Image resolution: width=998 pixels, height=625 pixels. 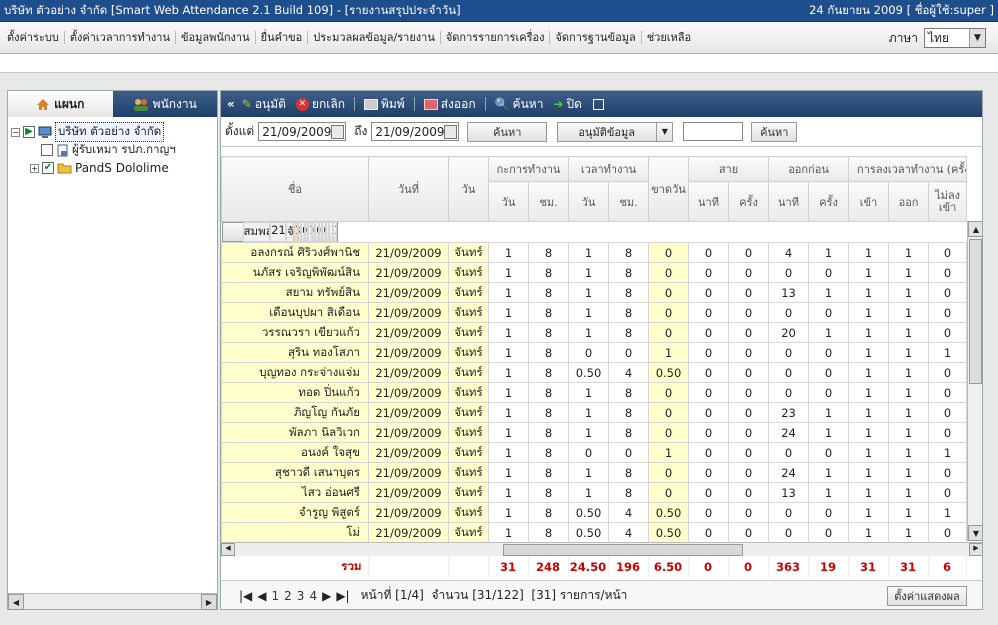 What do you see at coordinates (301, 596) in the screenshot?
I see `page-link: 3` at bounding box center [301, 596].